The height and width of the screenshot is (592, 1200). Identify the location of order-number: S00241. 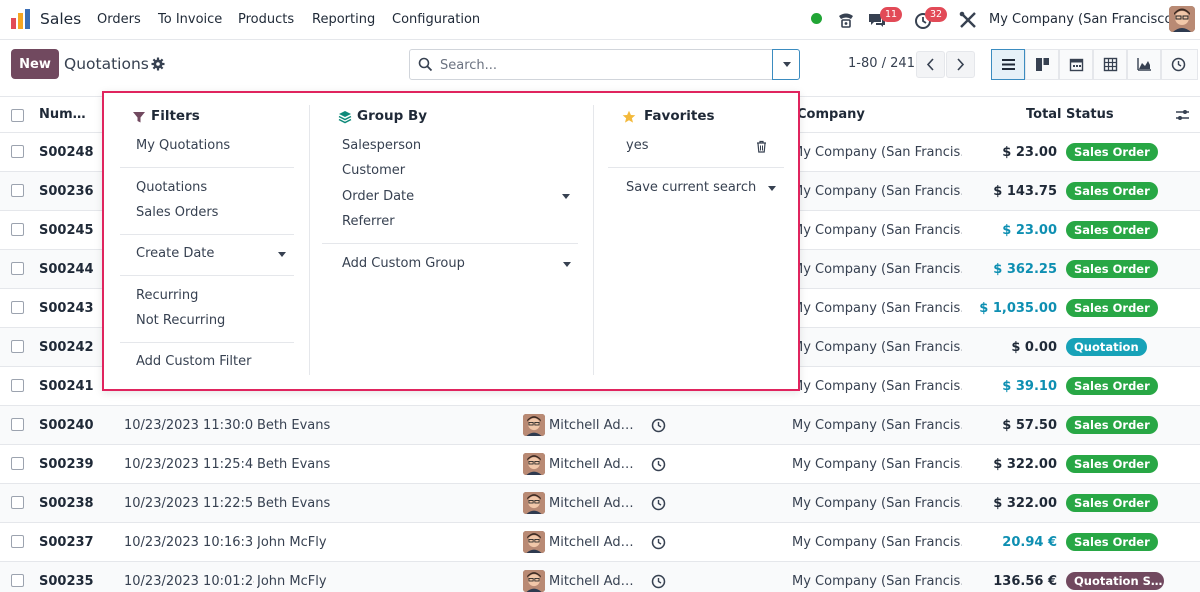
(66, 386).